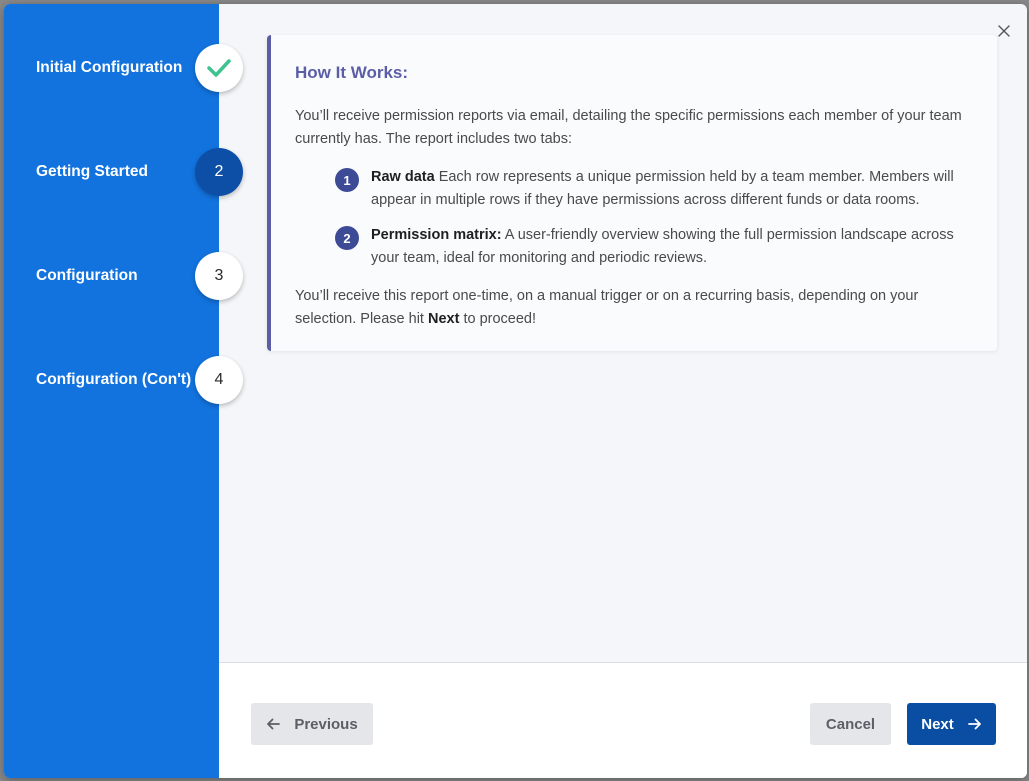  I want to click on item-title: Raw data, so click(403, 177).